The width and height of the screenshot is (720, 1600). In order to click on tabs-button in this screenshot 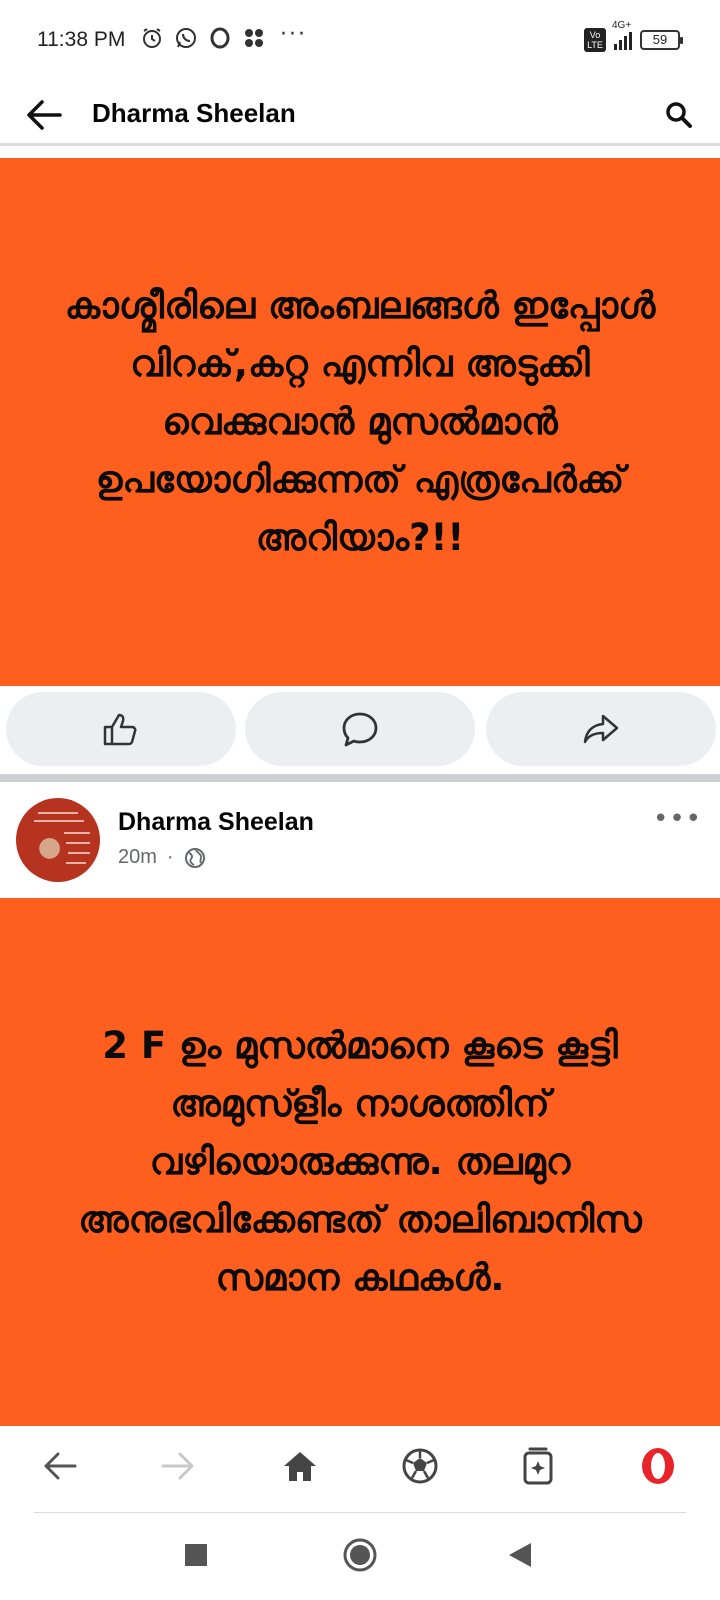, I will do `click(538, 1466)`.